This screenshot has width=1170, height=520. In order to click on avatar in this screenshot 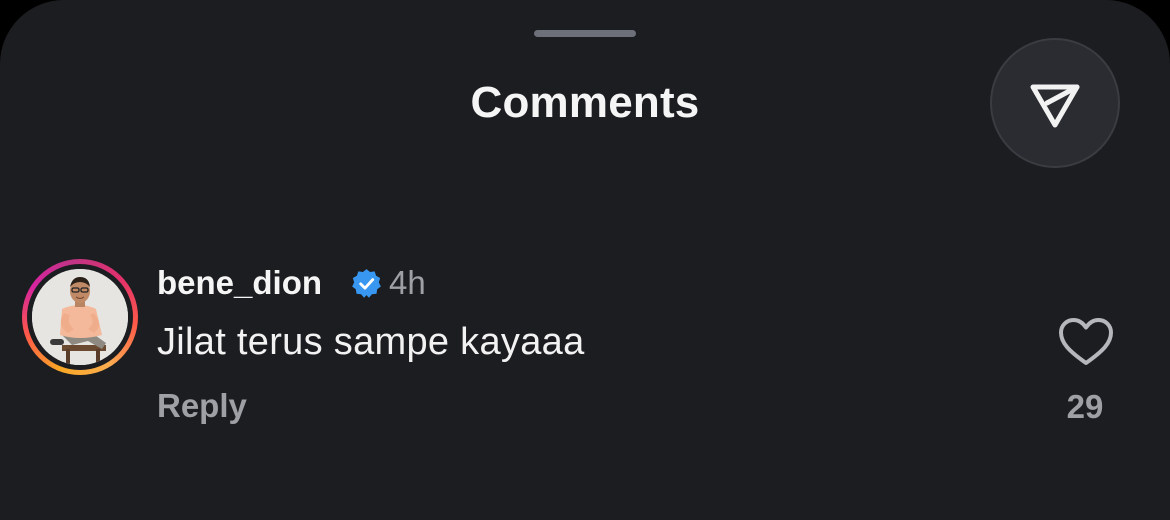, I will do `click(80, 317)`.